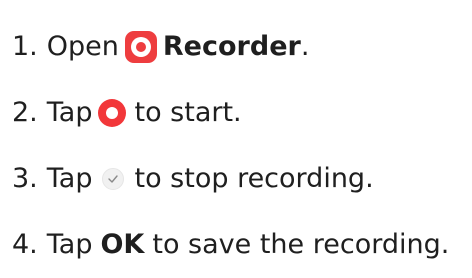 This screenshot has height=278, width=472. I want to click on step-text-after: ., so click(305, 46).